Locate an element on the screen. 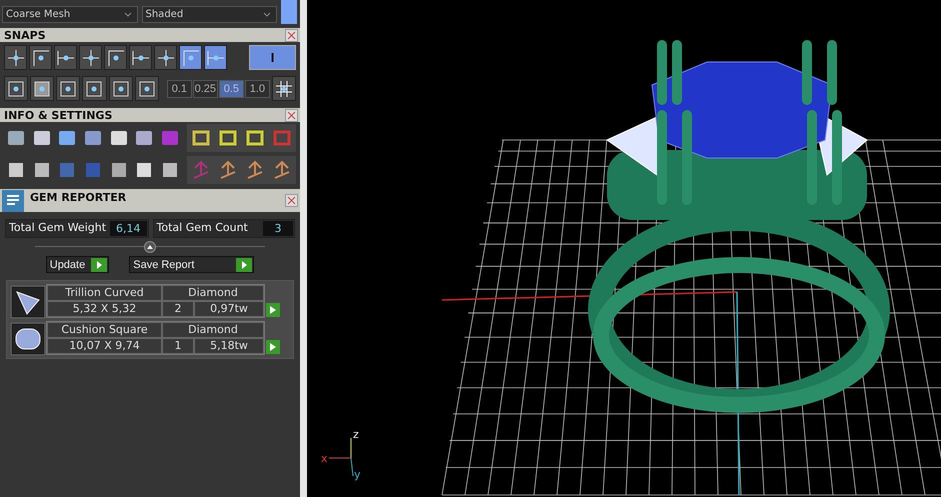  snap-mode-button: I is located at coordinates (272, 57).